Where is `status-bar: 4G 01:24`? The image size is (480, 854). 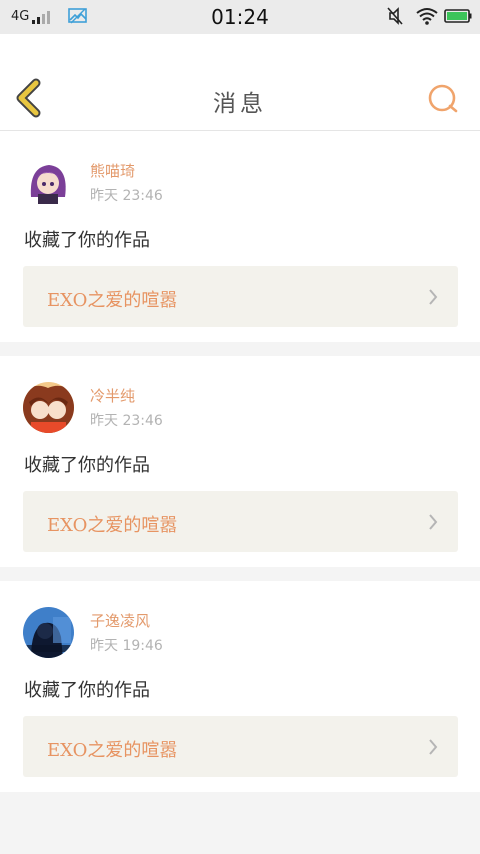
status-bar: 4G 01:24 is located at coordinates (240, 17).